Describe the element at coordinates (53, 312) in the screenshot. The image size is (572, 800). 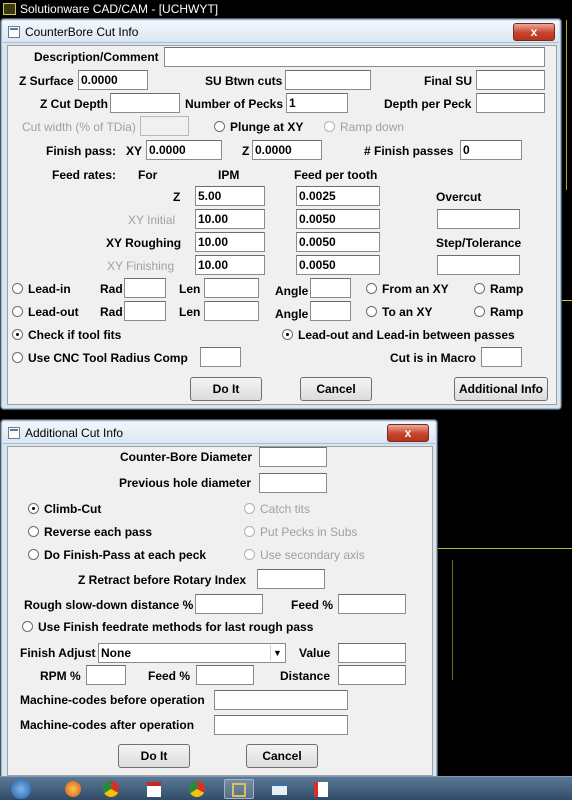
I see `lead-out-label: Lead-out` at that location.